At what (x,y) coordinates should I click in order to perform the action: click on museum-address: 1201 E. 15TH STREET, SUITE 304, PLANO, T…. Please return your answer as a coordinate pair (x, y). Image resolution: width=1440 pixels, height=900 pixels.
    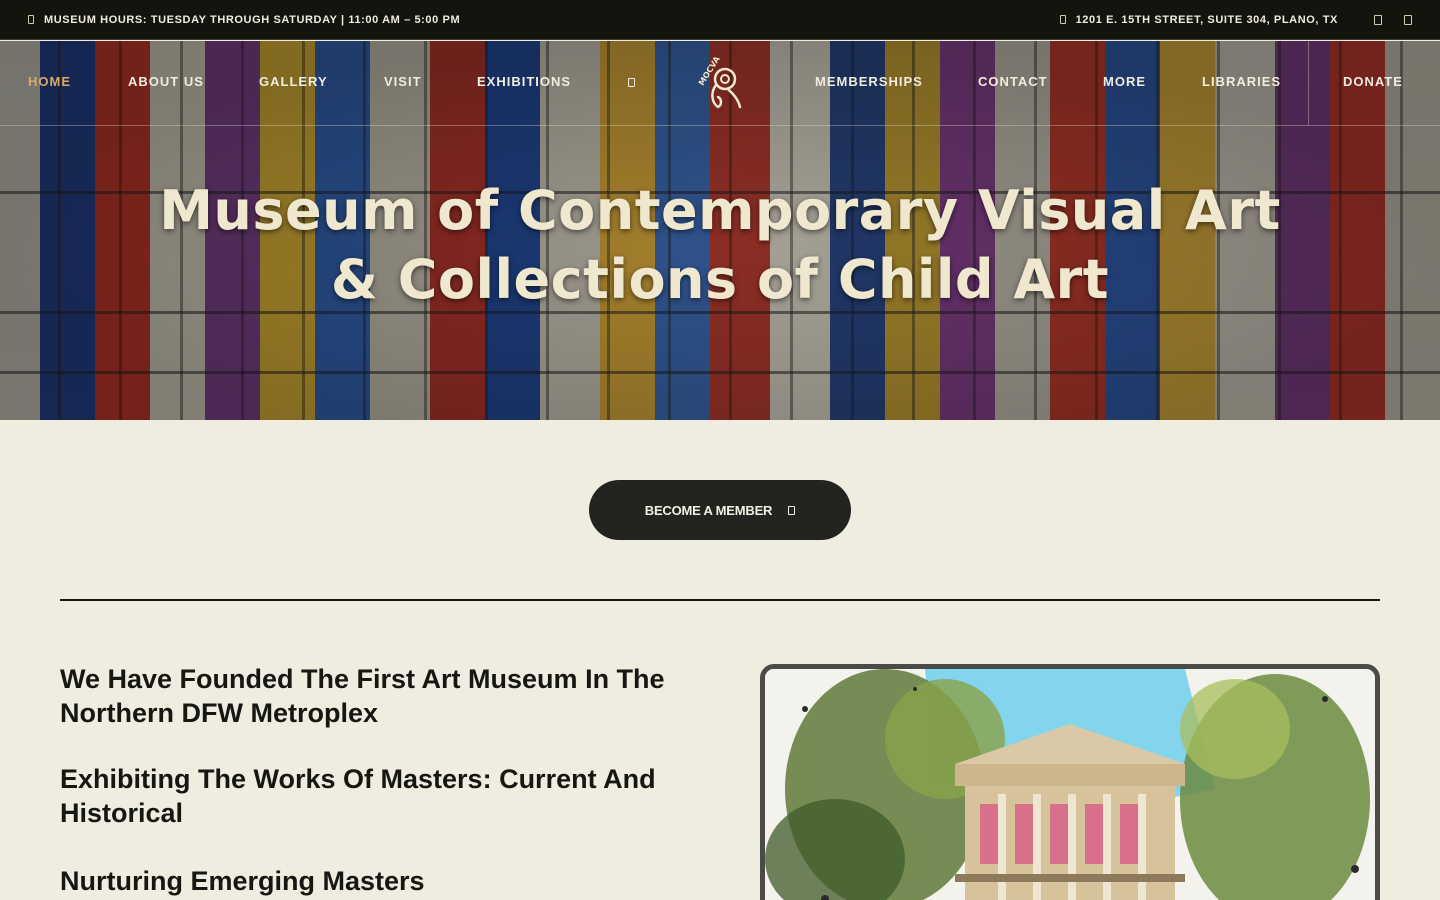
    Looking at the image, I should click on (1207, 20).